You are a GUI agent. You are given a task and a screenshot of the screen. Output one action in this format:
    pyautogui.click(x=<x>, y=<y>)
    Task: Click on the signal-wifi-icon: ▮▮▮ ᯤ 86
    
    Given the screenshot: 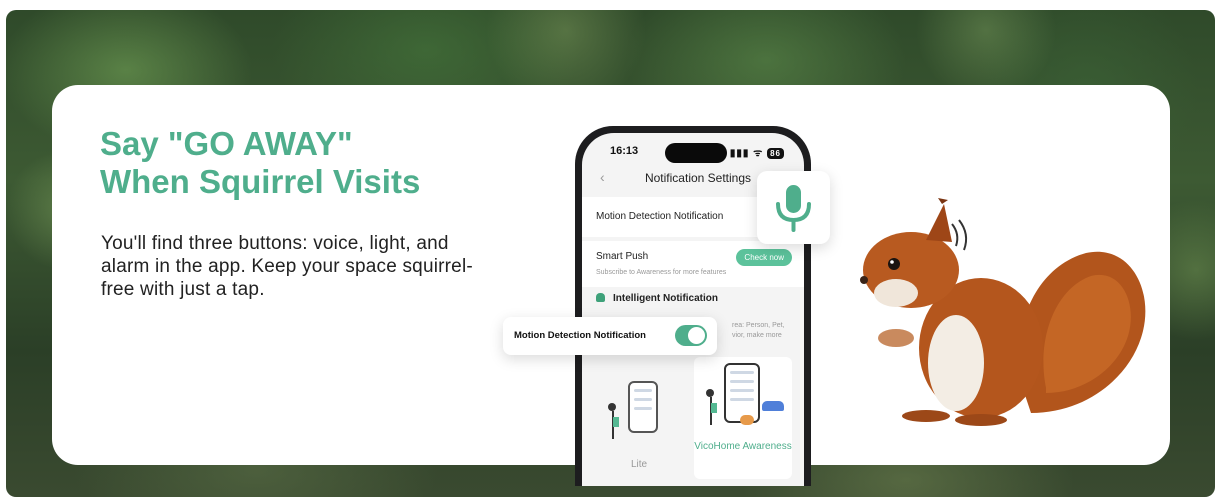 What is the action you would take?
    pyautogui.click(x=757, y=152)
    